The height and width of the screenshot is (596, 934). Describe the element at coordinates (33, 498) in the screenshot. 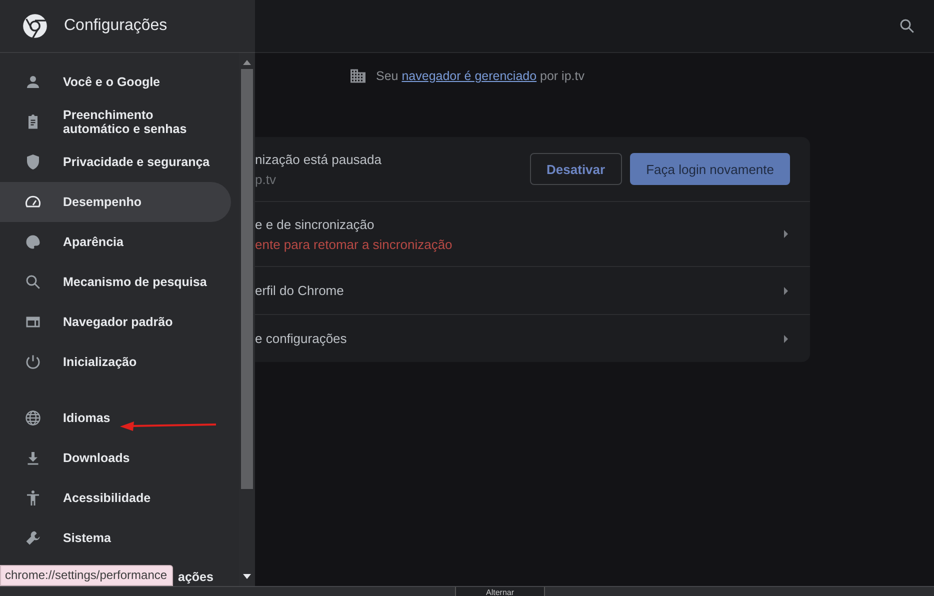

I see `accessibility-icon` at that location.